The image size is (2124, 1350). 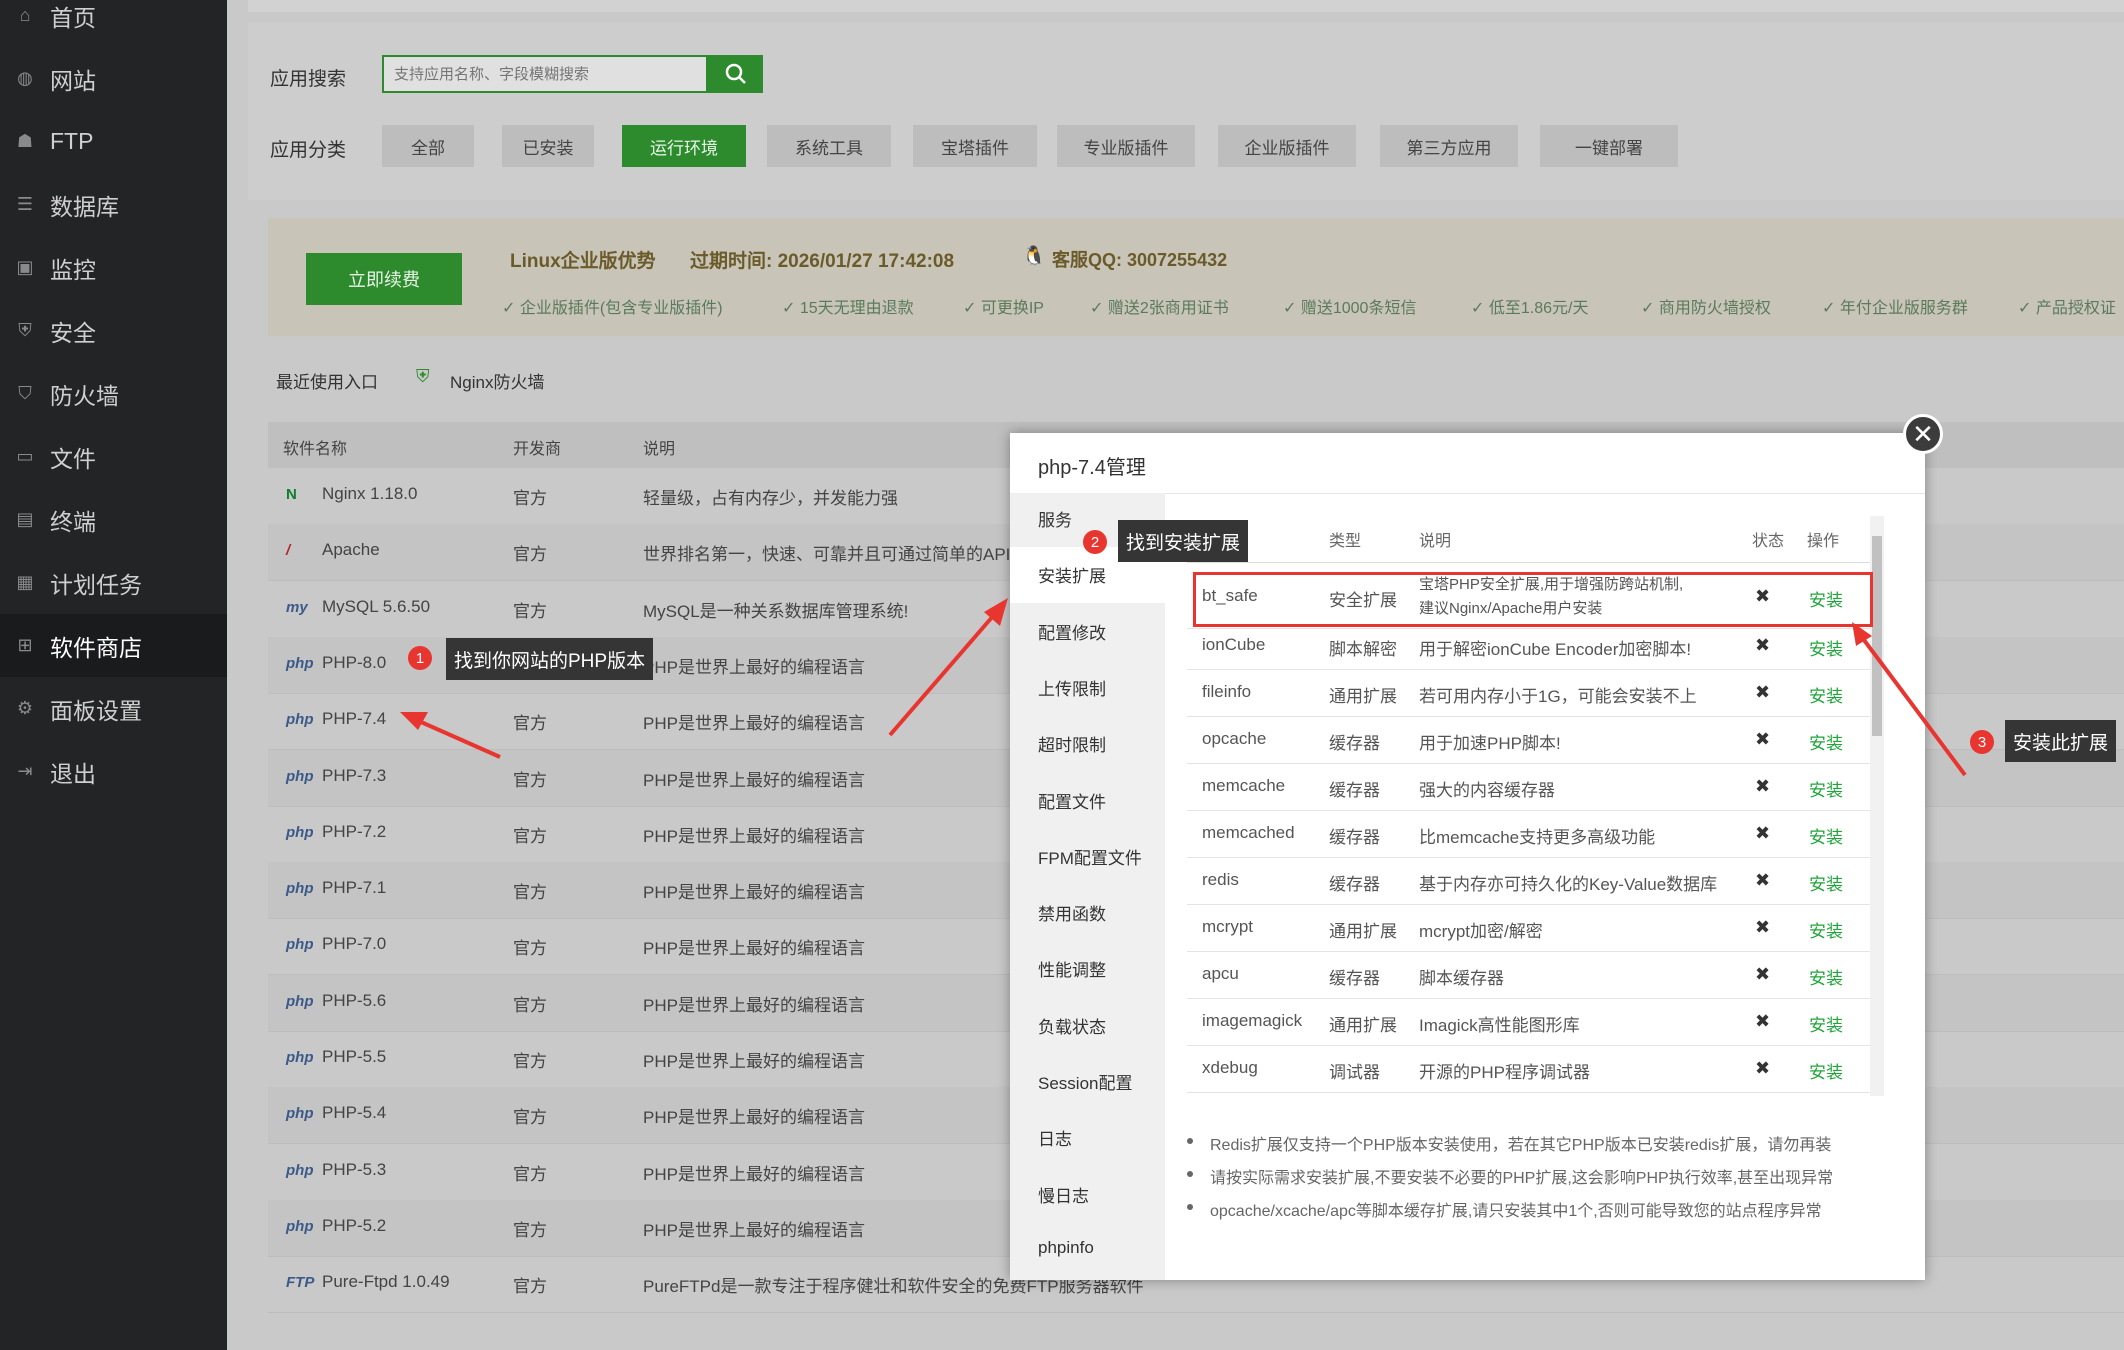 What do you see at coordinates (414, 721) in the screenshot?
I see `arrow-1-head` at bounding box center [414, 721].